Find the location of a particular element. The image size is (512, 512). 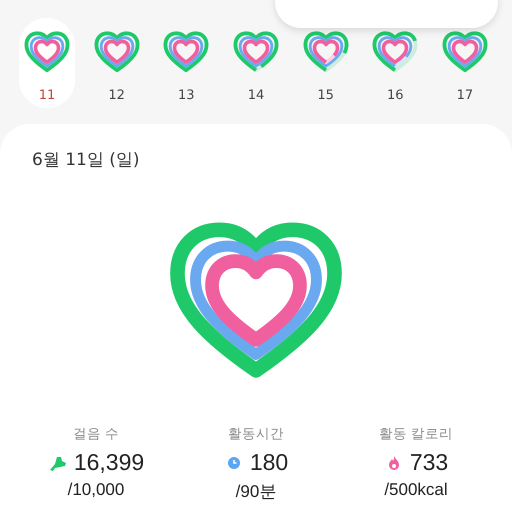

stat-label: 활동 칼로리 is located at coordinates (416, 434).